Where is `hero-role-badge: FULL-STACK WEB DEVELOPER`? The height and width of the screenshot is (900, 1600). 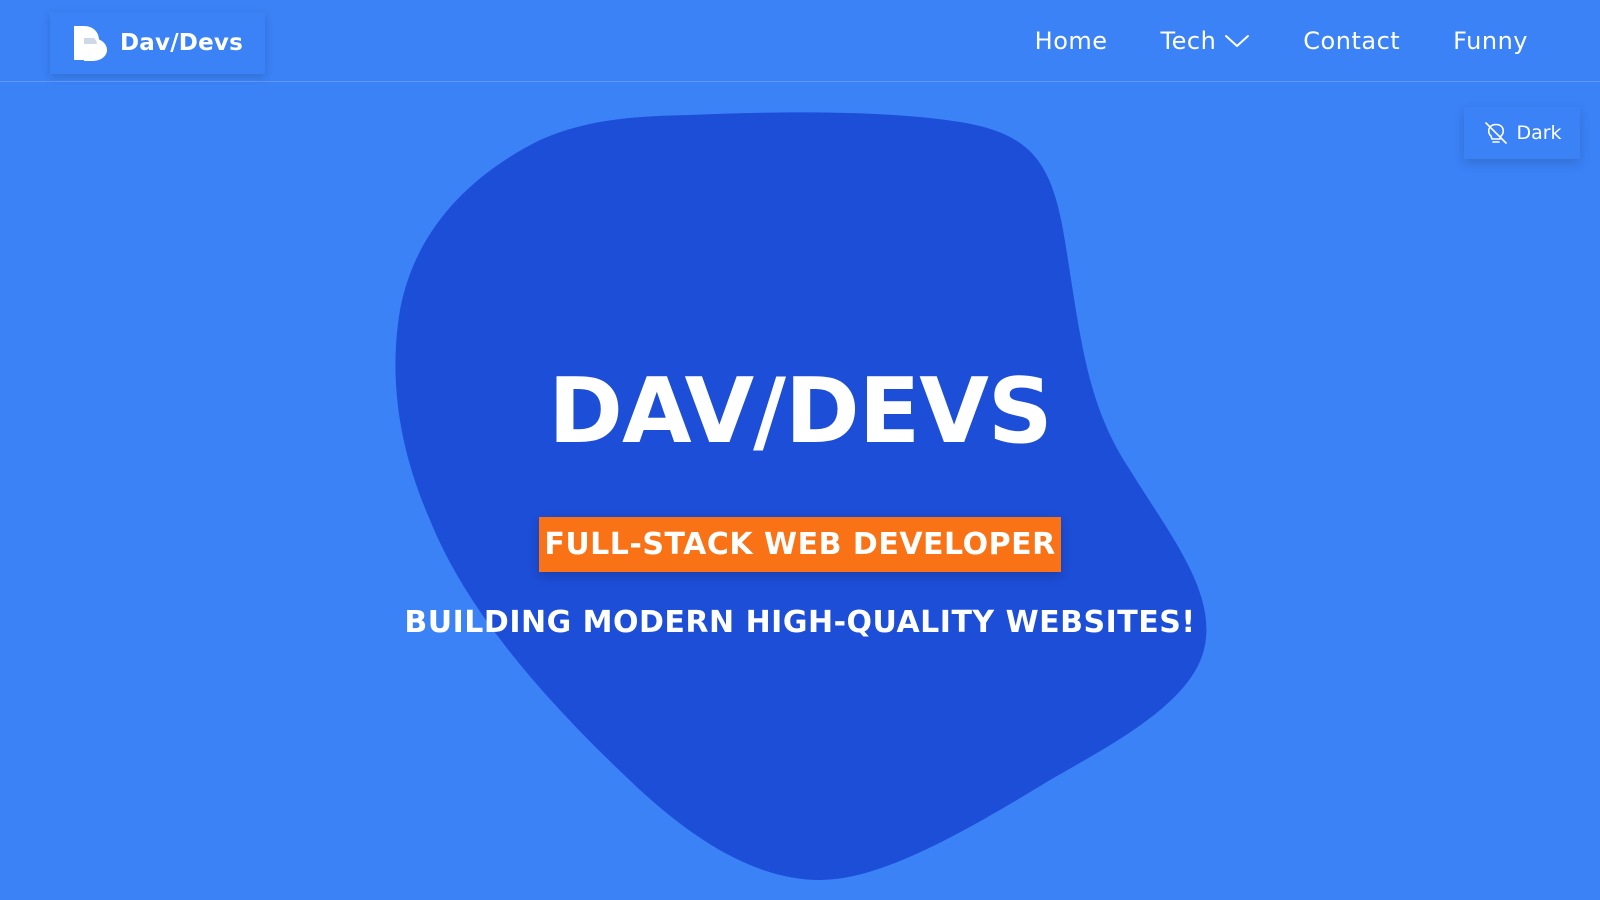 hero-role-badge: FULL-STACK WEB DEVELOPER is located at coordinates (800, 544).